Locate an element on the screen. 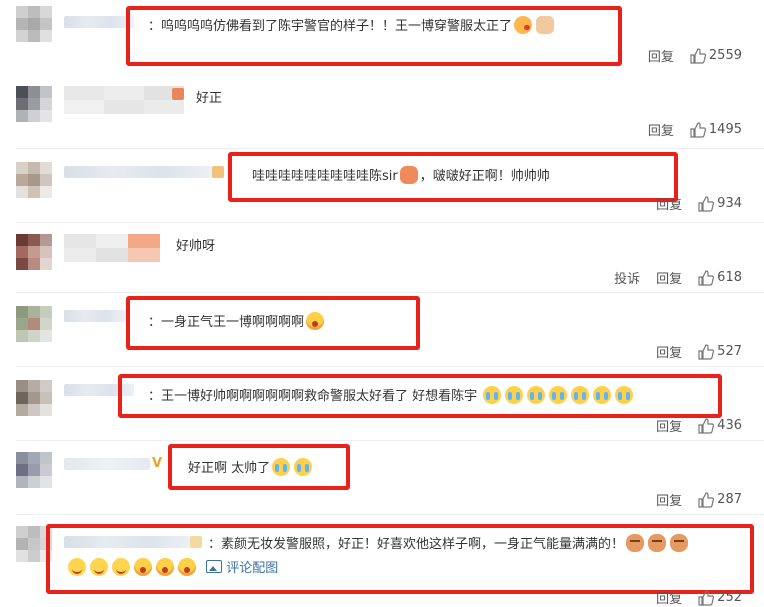 The width and height of the screenshot is (764, 607). like-button: 934 is located at coordinates (720, 203).